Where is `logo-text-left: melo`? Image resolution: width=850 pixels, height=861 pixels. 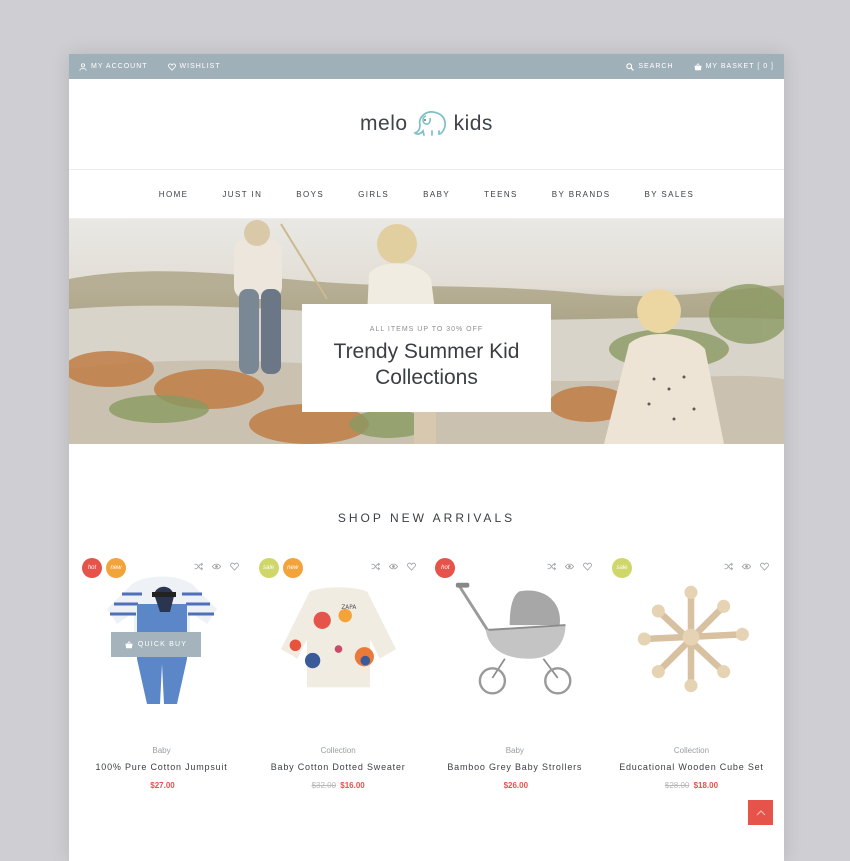
logo-text-left: melo is located at coordinates (384, 123).